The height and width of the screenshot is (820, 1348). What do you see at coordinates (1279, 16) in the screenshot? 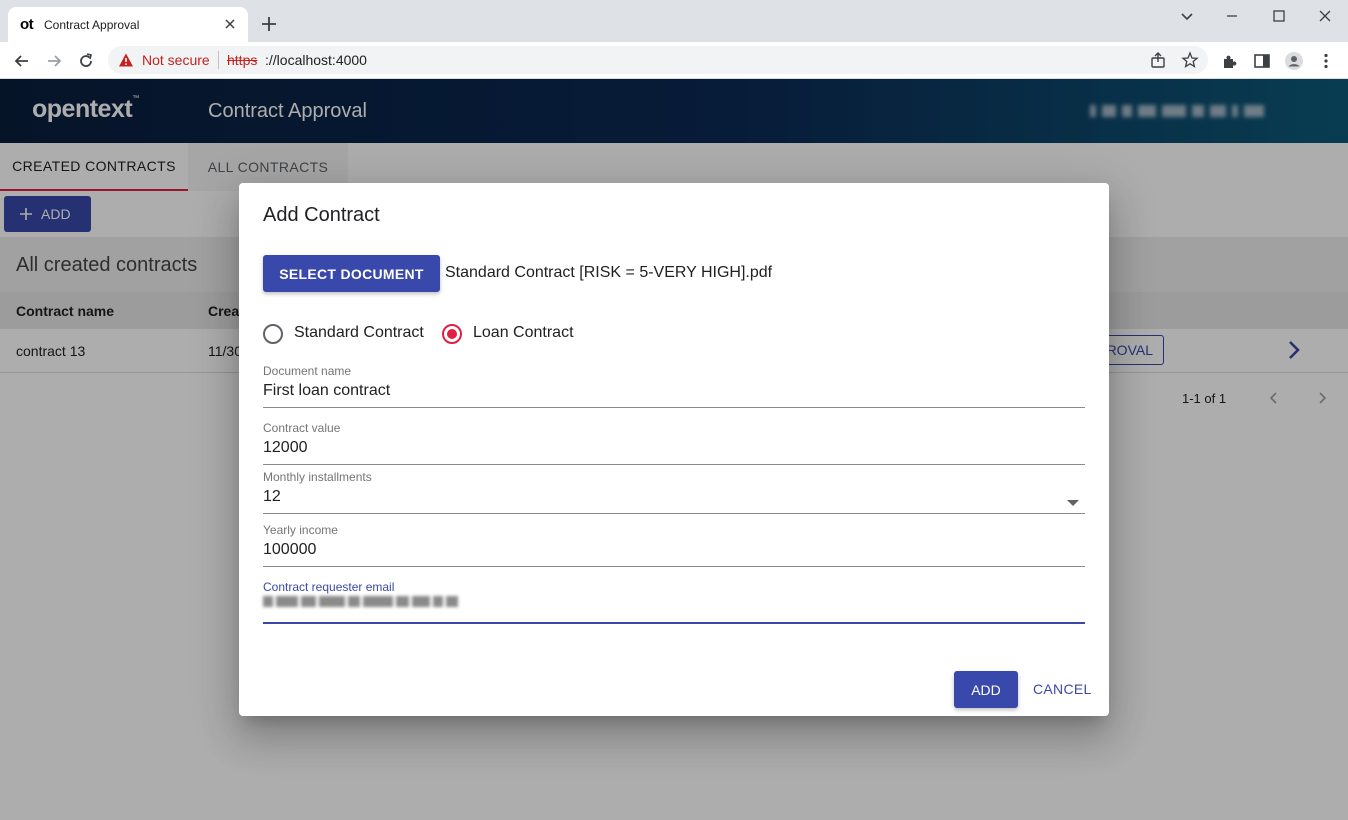
I see `maximize-icon` at bounding box center [1279, 16].